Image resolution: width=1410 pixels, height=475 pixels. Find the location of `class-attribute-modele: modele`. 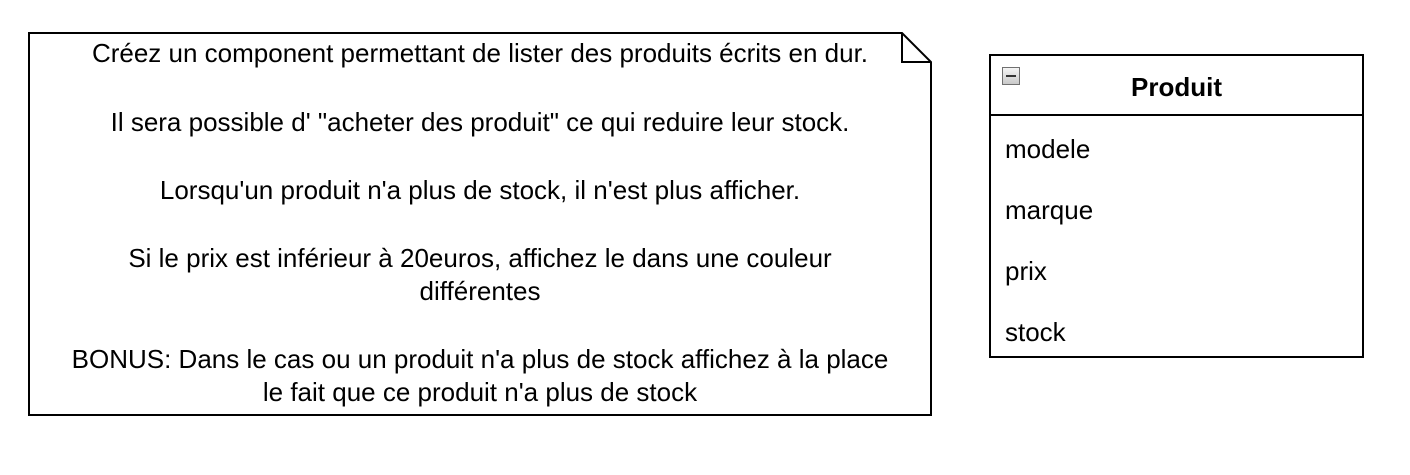

class-attribute-modele: modele is located at coordinates (1047, 149).